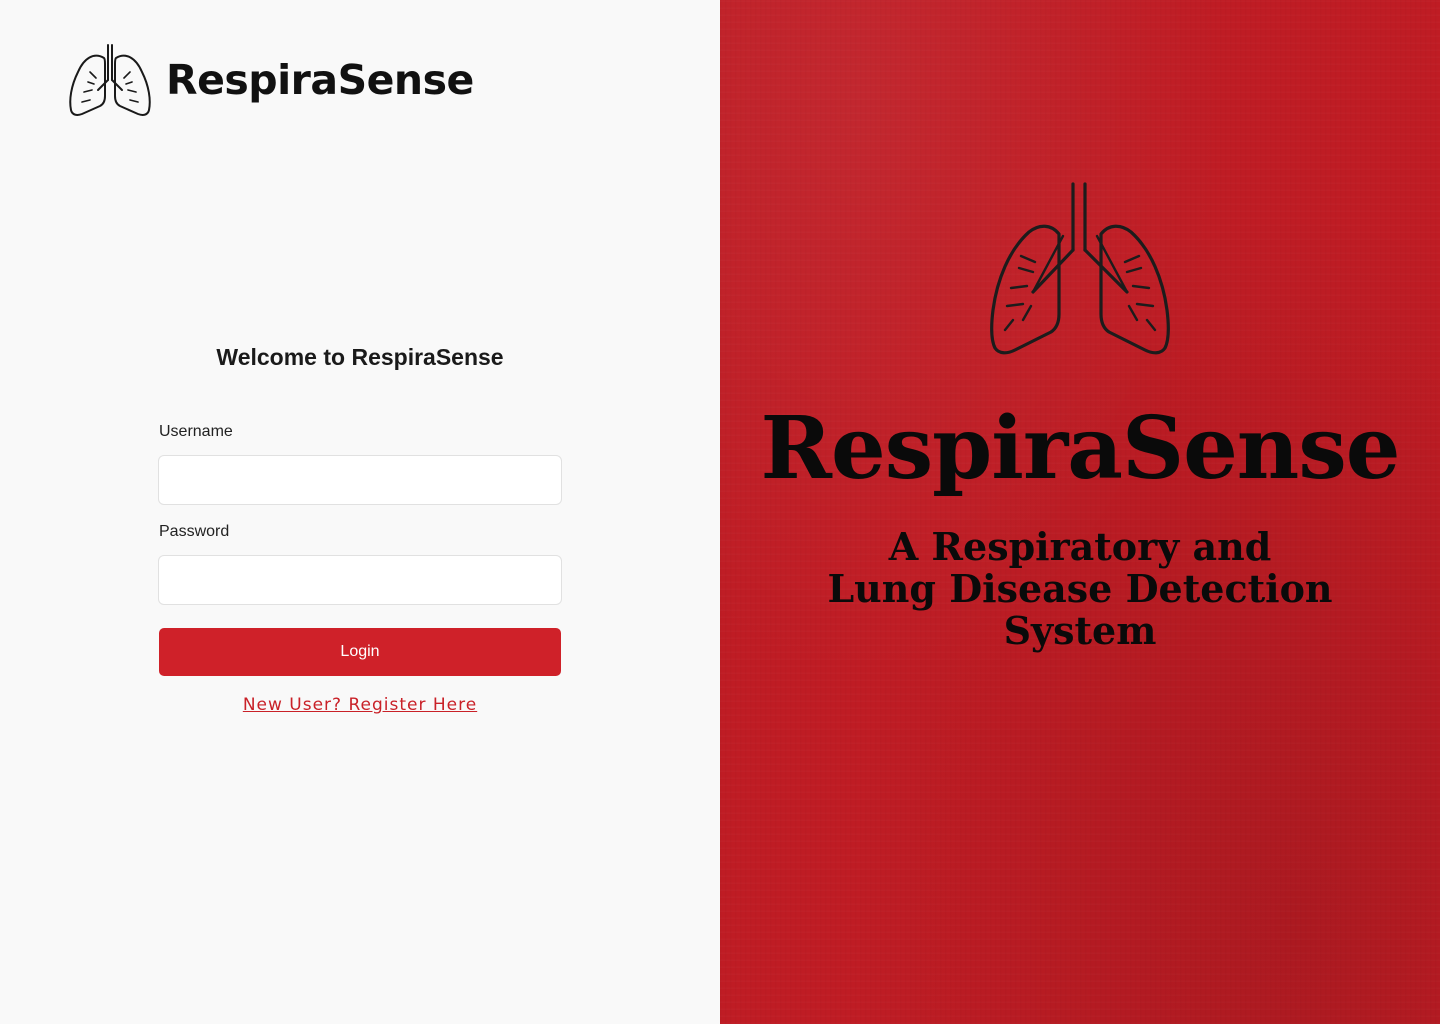 The height and width of the screenshot is (1024, 1440). I want to click on login-button: Login, so click(360, 652).